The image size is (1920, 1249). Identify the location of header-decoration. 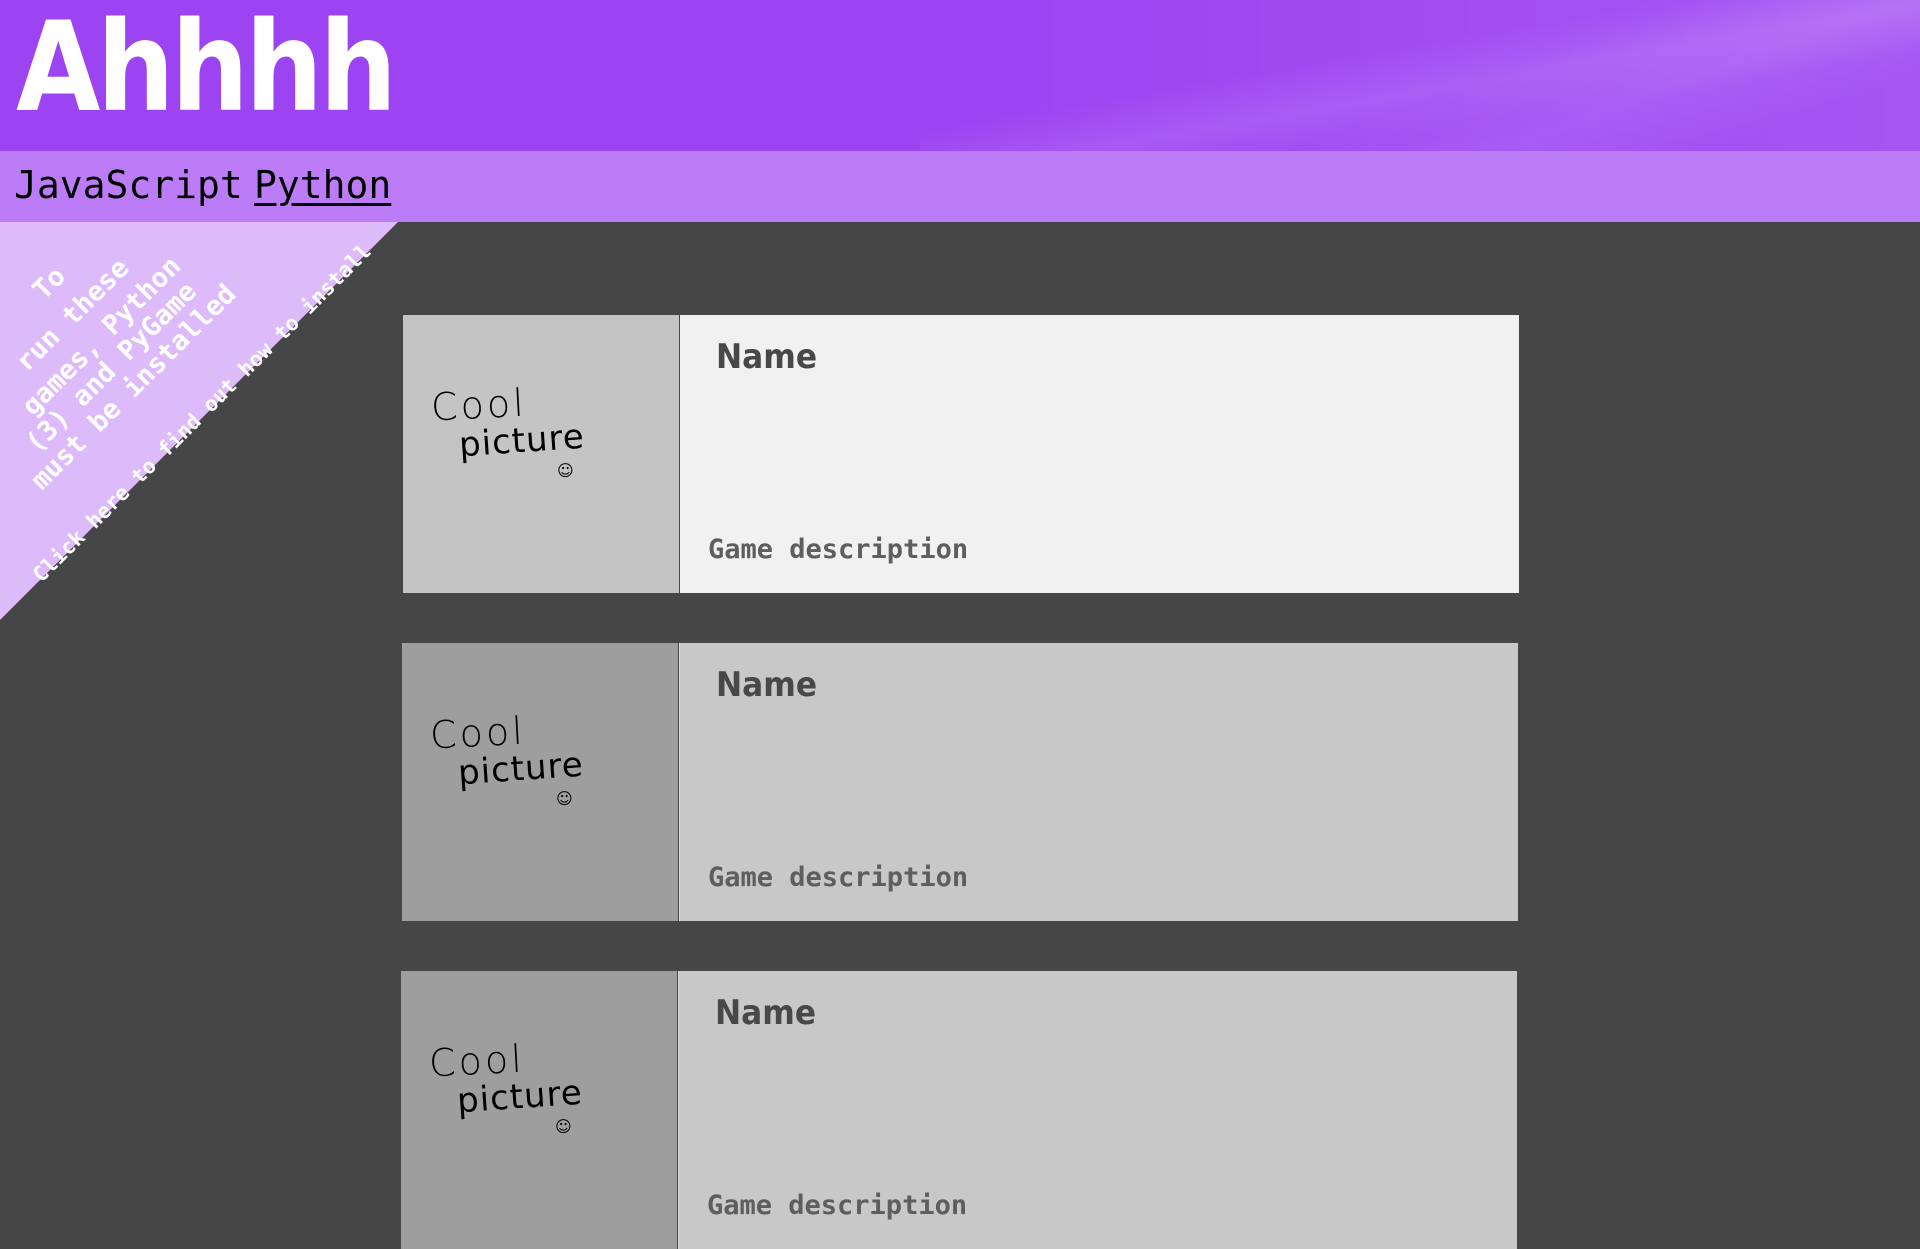
(1420, 75).